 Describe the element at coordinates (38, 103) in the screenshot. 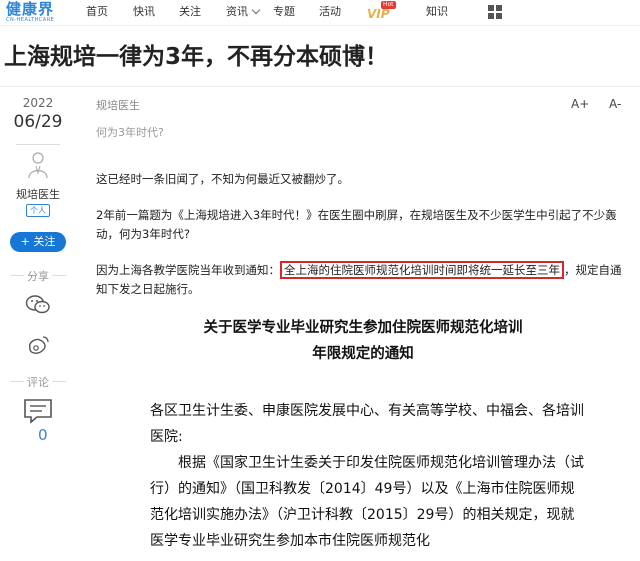

I see `publish-year: 2022` at that location.